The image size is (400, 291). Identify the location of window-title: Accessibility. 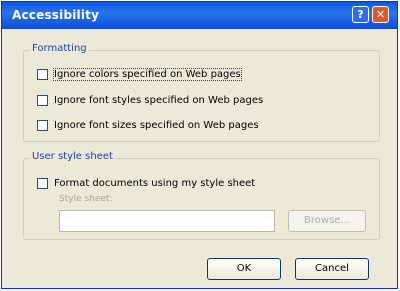
(56, 15).